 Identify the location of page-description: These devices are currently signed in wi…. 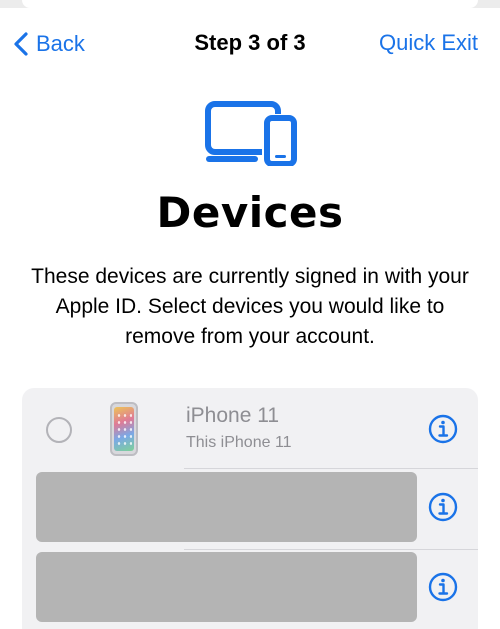
(250, 306).